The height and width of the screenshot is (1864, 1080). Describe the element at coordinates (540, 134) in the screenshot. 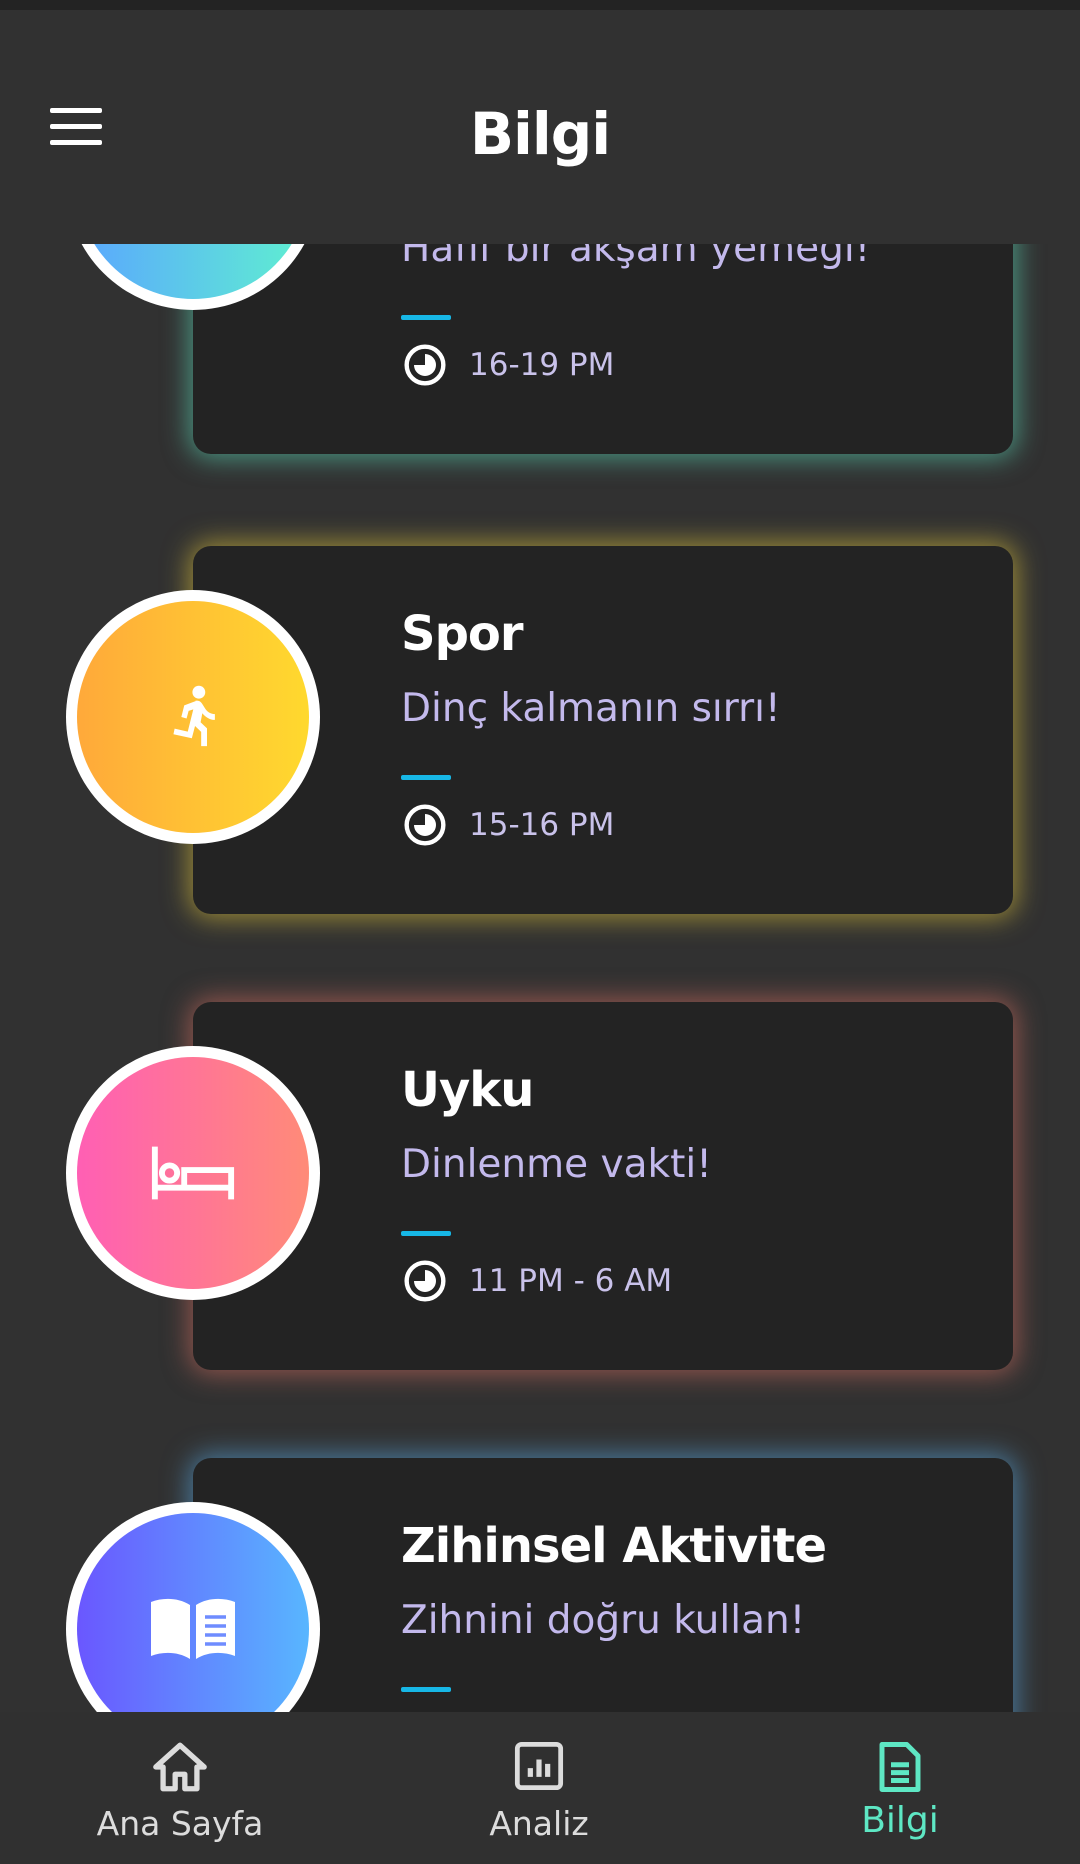

I see `page-title: Bilgi` at that location.